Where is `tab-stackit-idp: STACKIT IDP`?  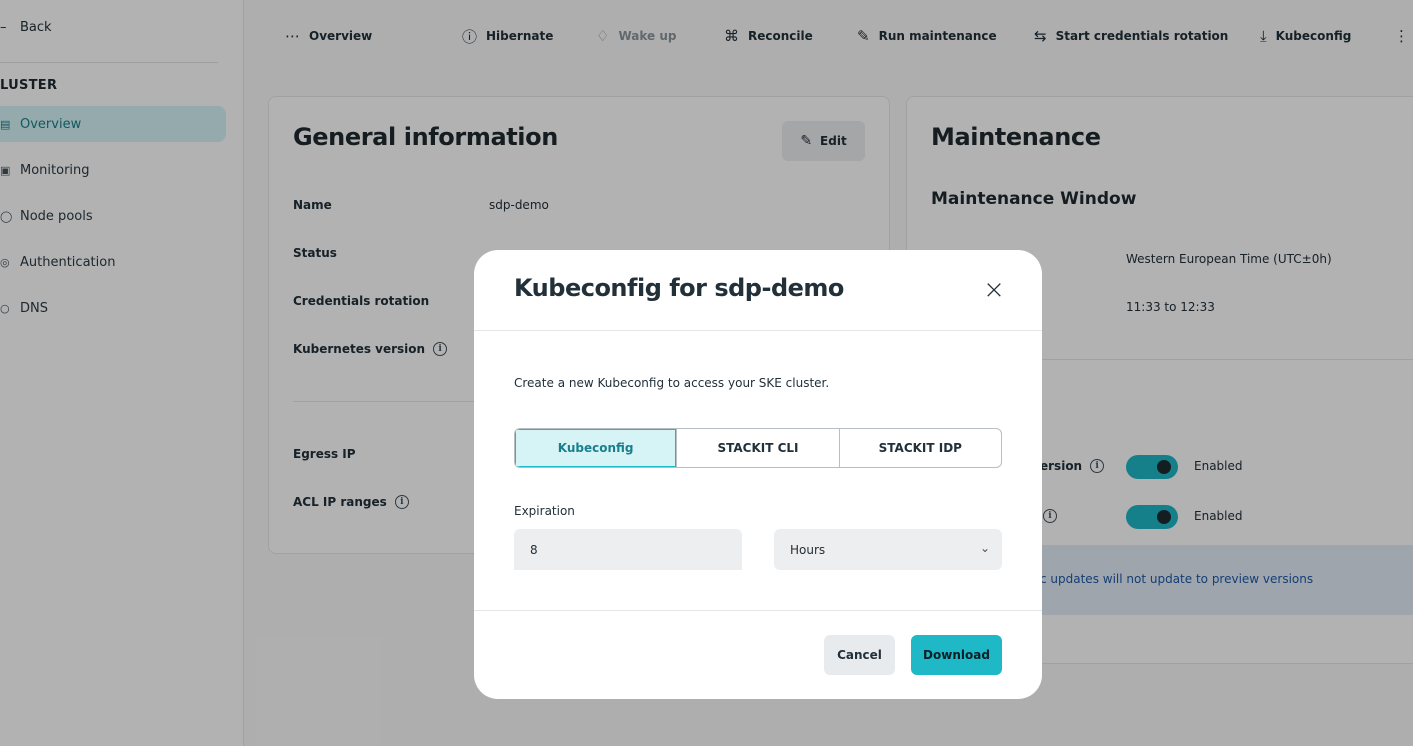 tab-stackit-idp: STACKIT IDP is located at coordinates (920, 448).